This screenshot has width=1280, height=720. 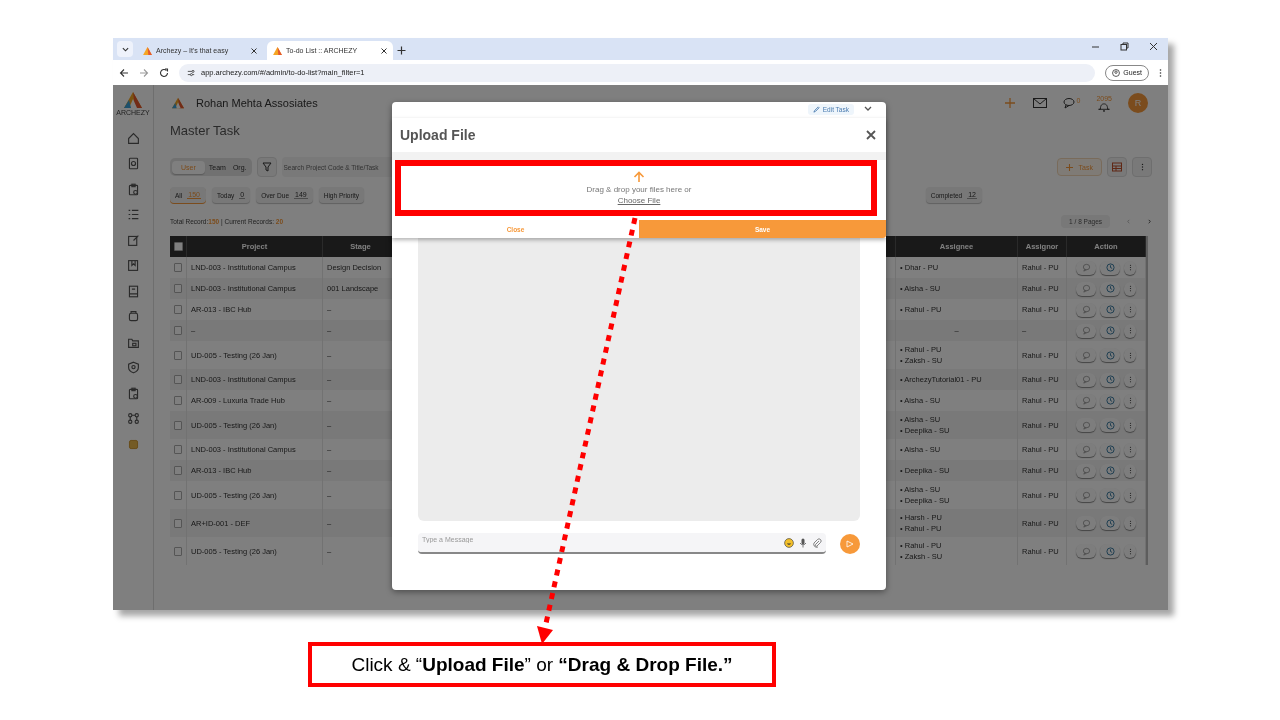 What do you see at coordinates (164, 72) in the screenshot?
I see `reload-icon` at bounding box center [164, 72].